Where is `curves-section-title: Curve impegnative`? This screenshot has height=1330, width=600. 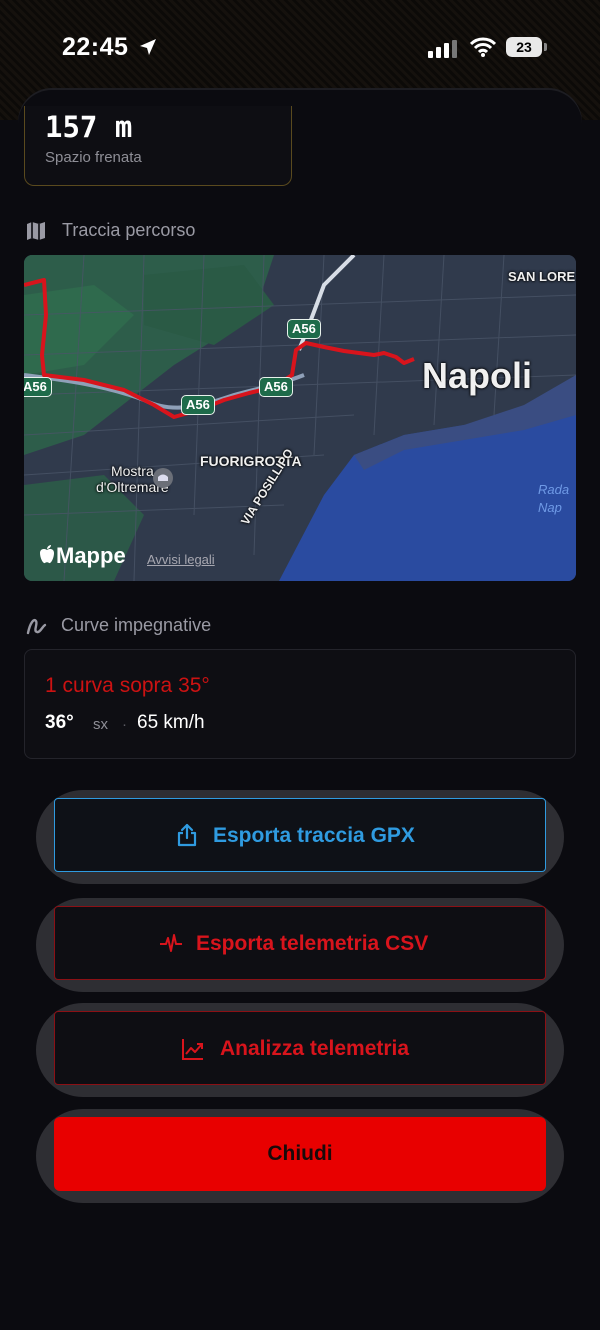 curves-section-title: Curve impegnative is located at coordinates (136, 625).